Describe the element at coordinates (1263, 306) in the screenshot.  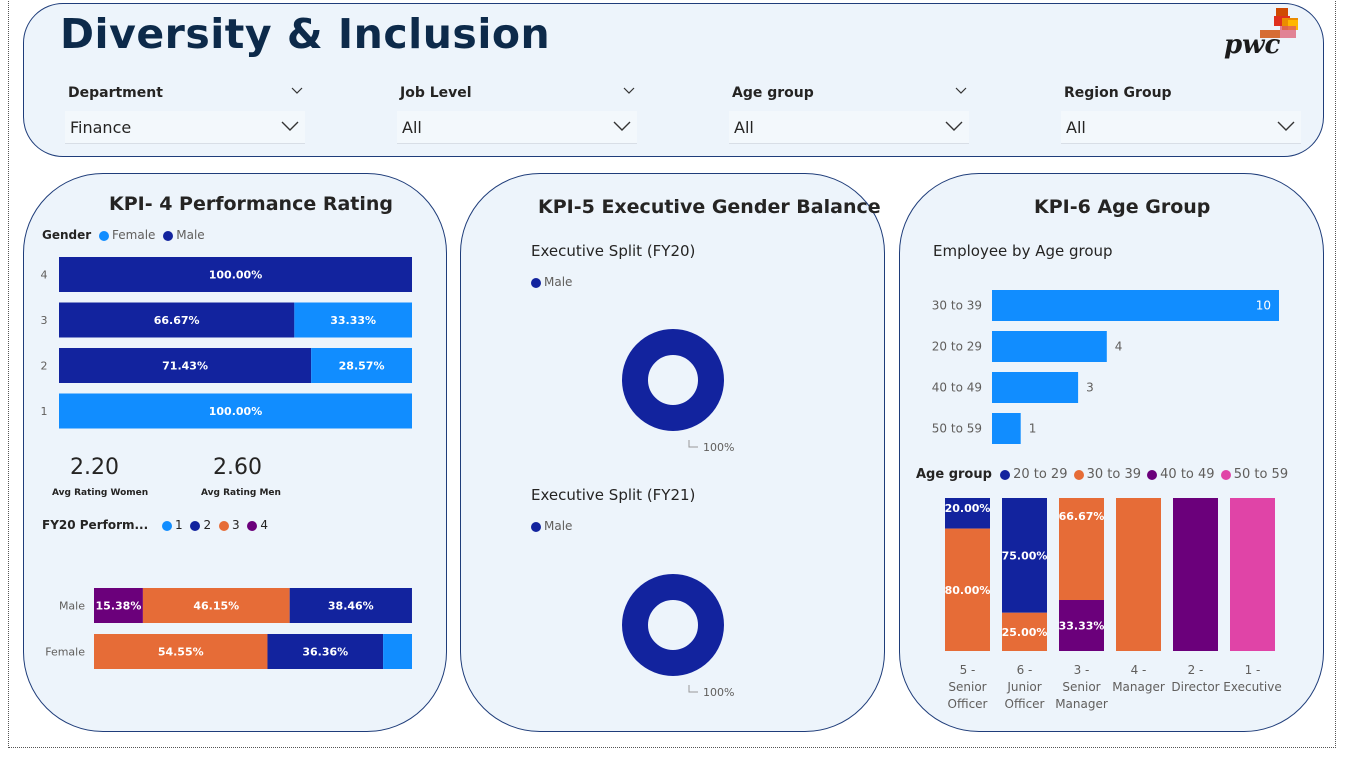
I see `data-label: 10` at that location.